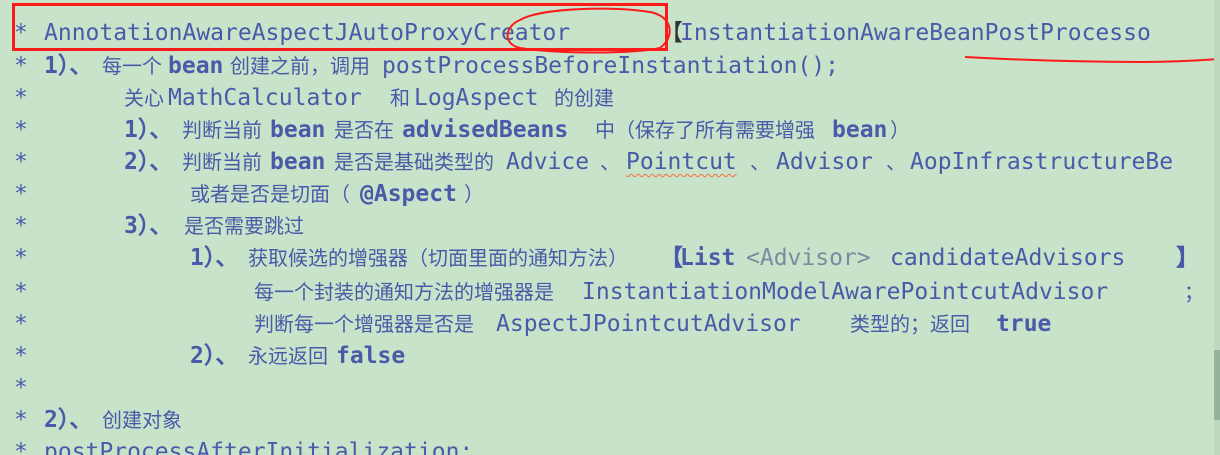 Image resolution: width=1220 pixels, height=455 pixels. Describe the element at coordinates (1217, 227) in the screenshot. I see `vertical-scrollbar` at that location.